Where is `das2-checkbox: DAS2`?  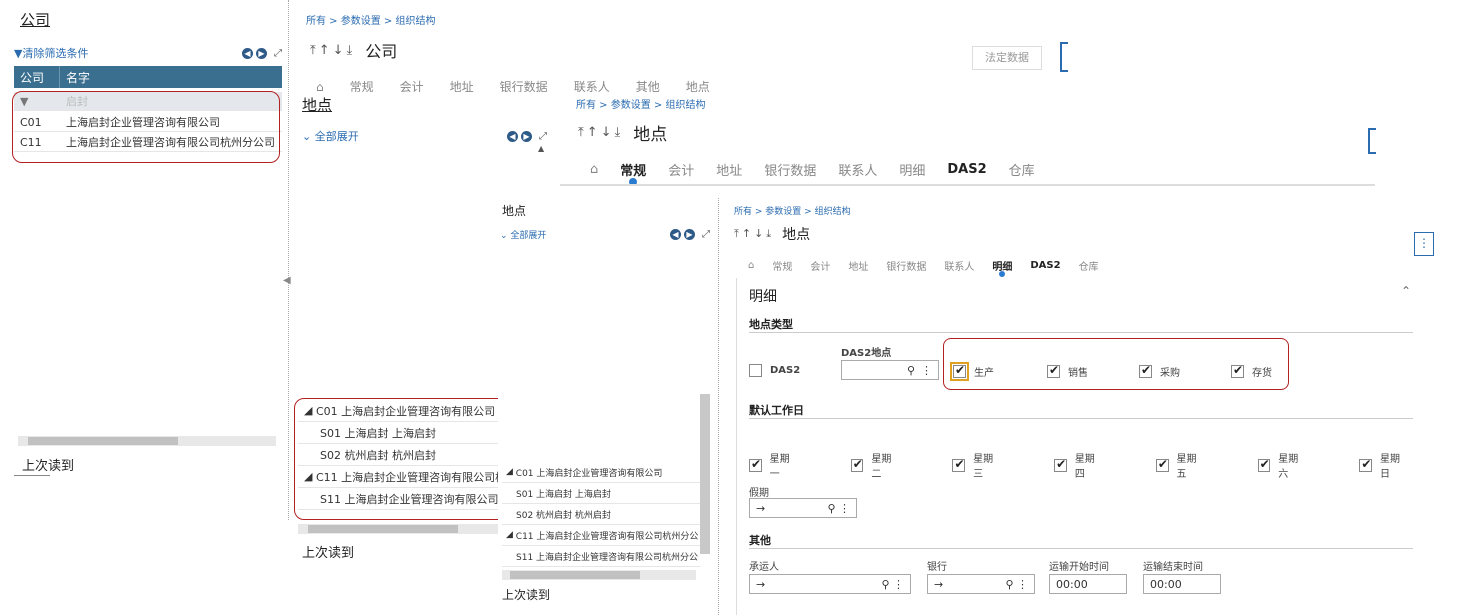
das2-checkbox: DAS2 is located at coordinates (774, 370).